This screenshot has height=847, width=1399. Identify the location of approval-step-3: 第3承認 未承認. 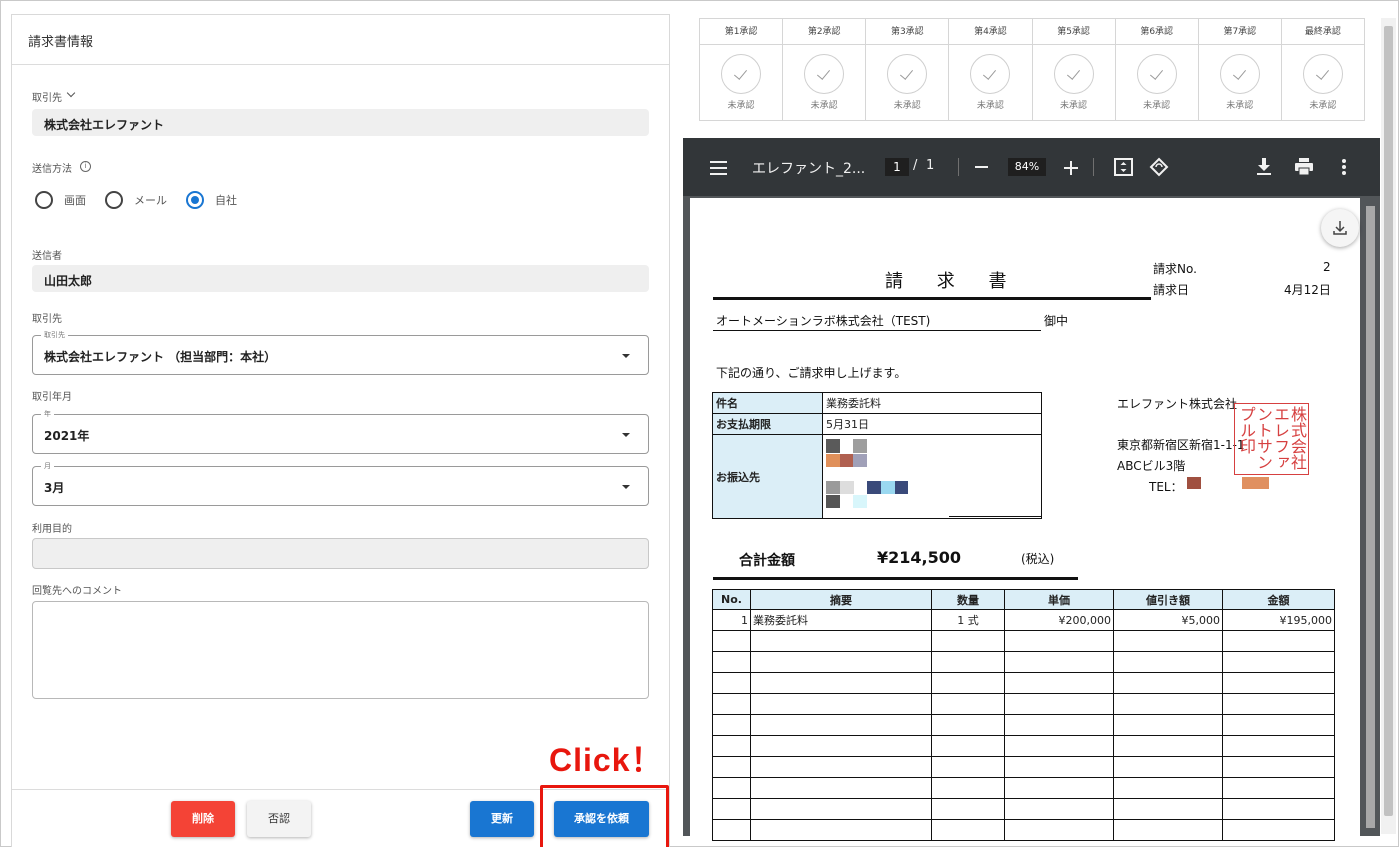
(908, 69).